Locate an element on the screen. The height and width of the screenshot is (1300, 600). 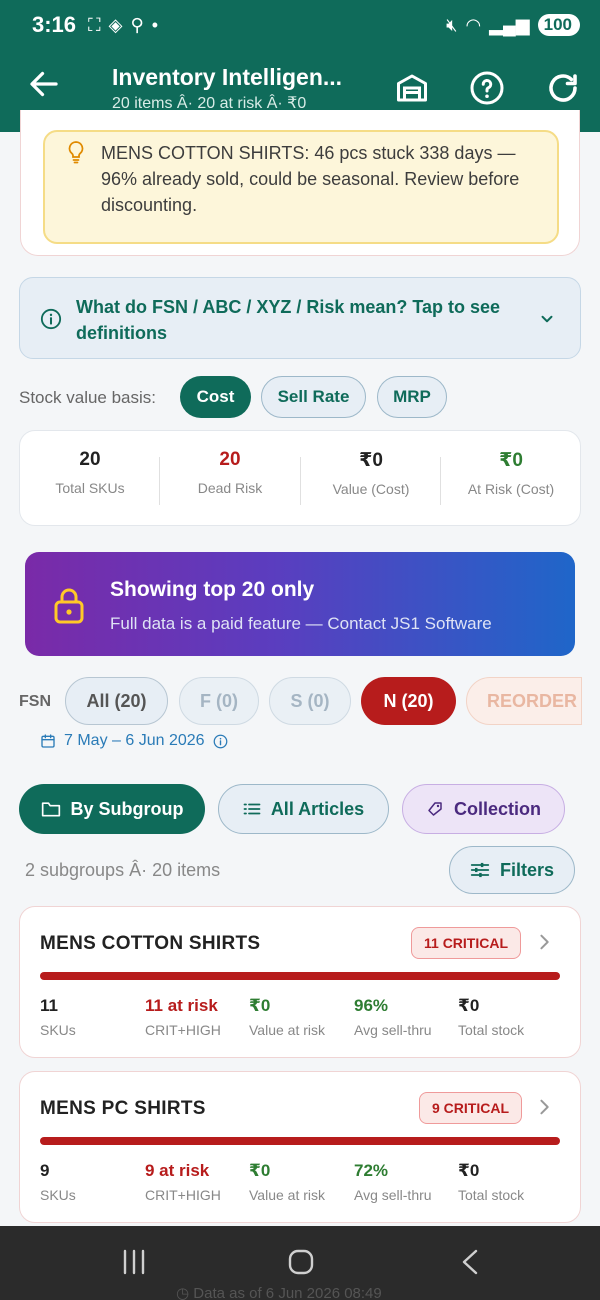
search-sparkle-icon: ⚲ is located at coordinates (137, 24).